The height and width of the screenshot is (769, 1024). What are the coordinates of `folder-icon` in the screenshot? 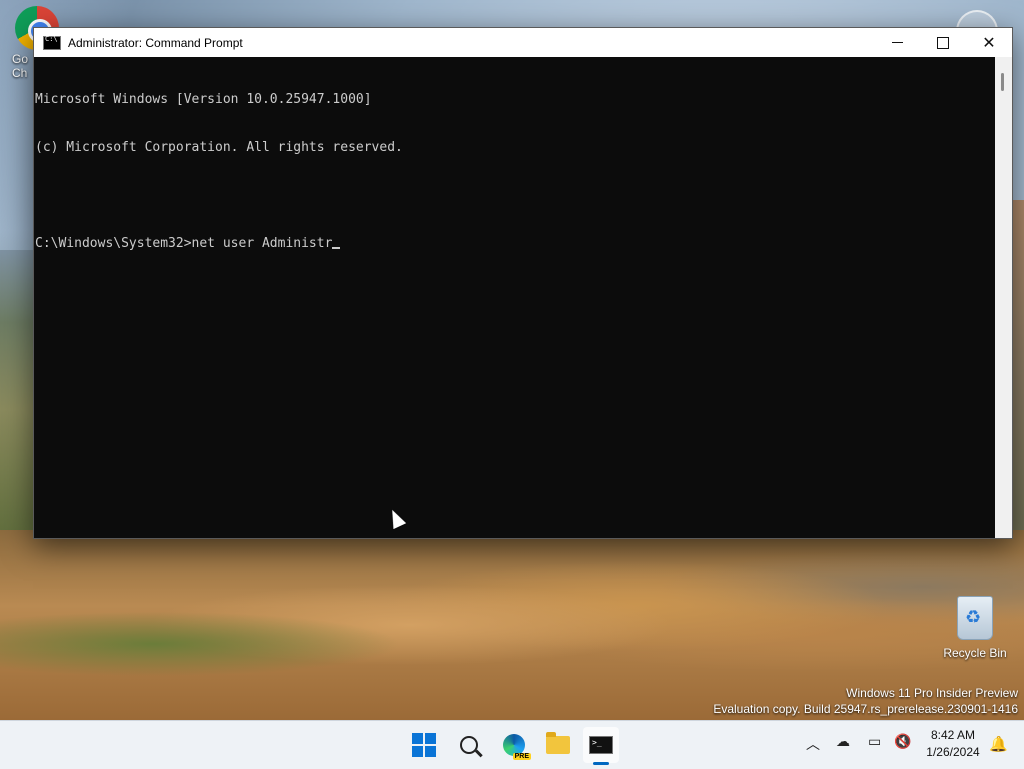 It's located at (558, 743).